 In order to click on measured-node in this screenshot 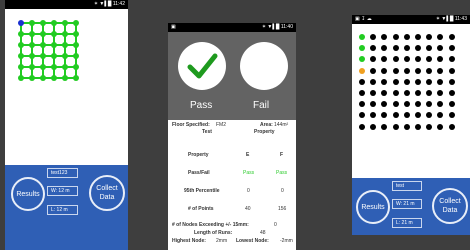, I will do `click(362, 37)`.